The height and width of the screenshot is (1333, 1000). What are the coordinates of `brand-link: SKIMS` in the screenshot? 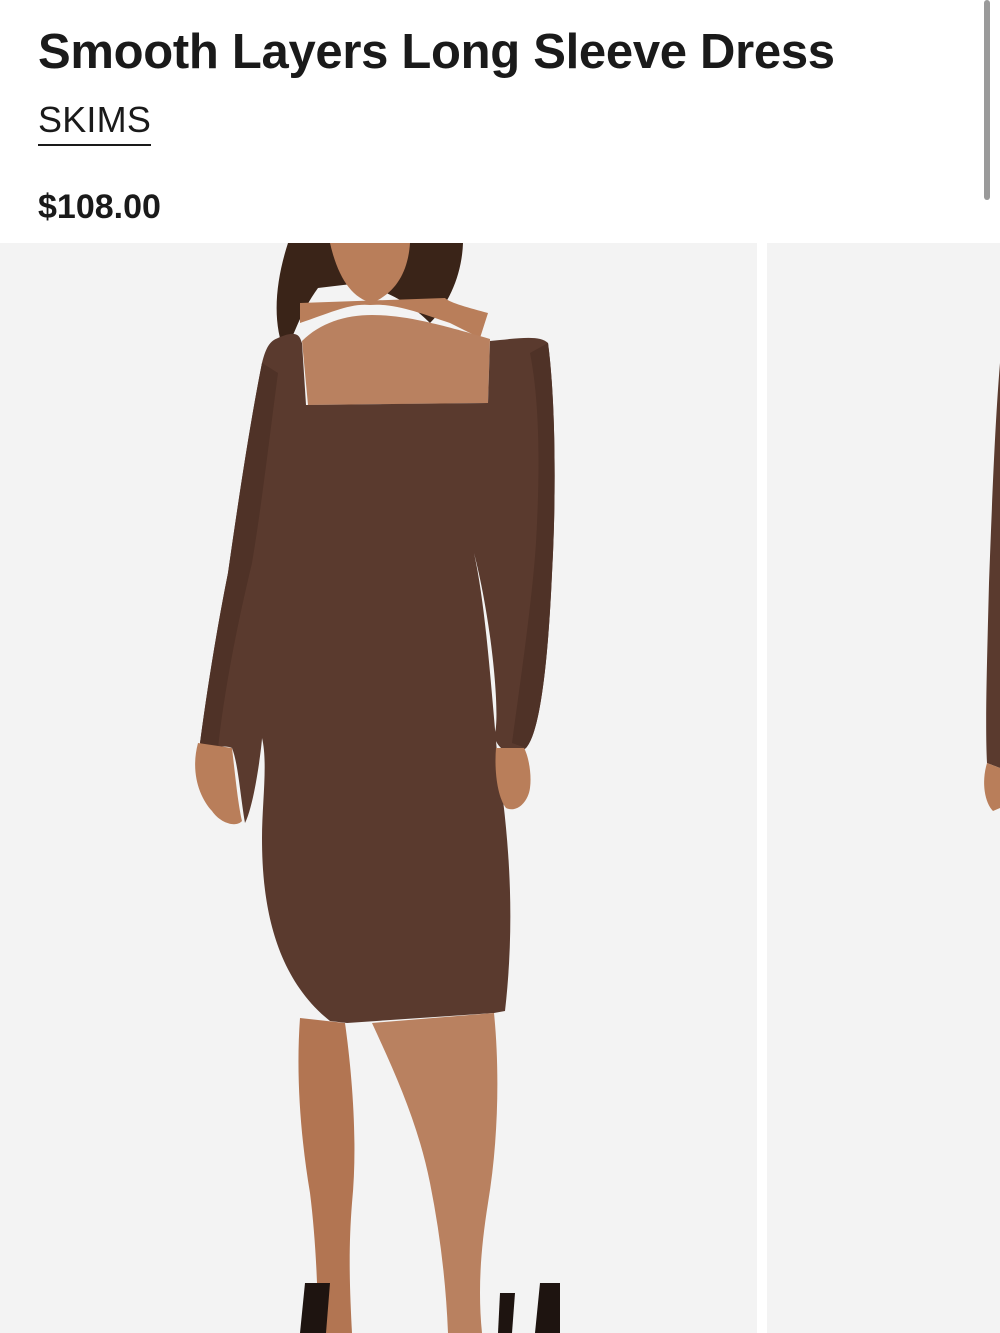 It's located at (95, 123).